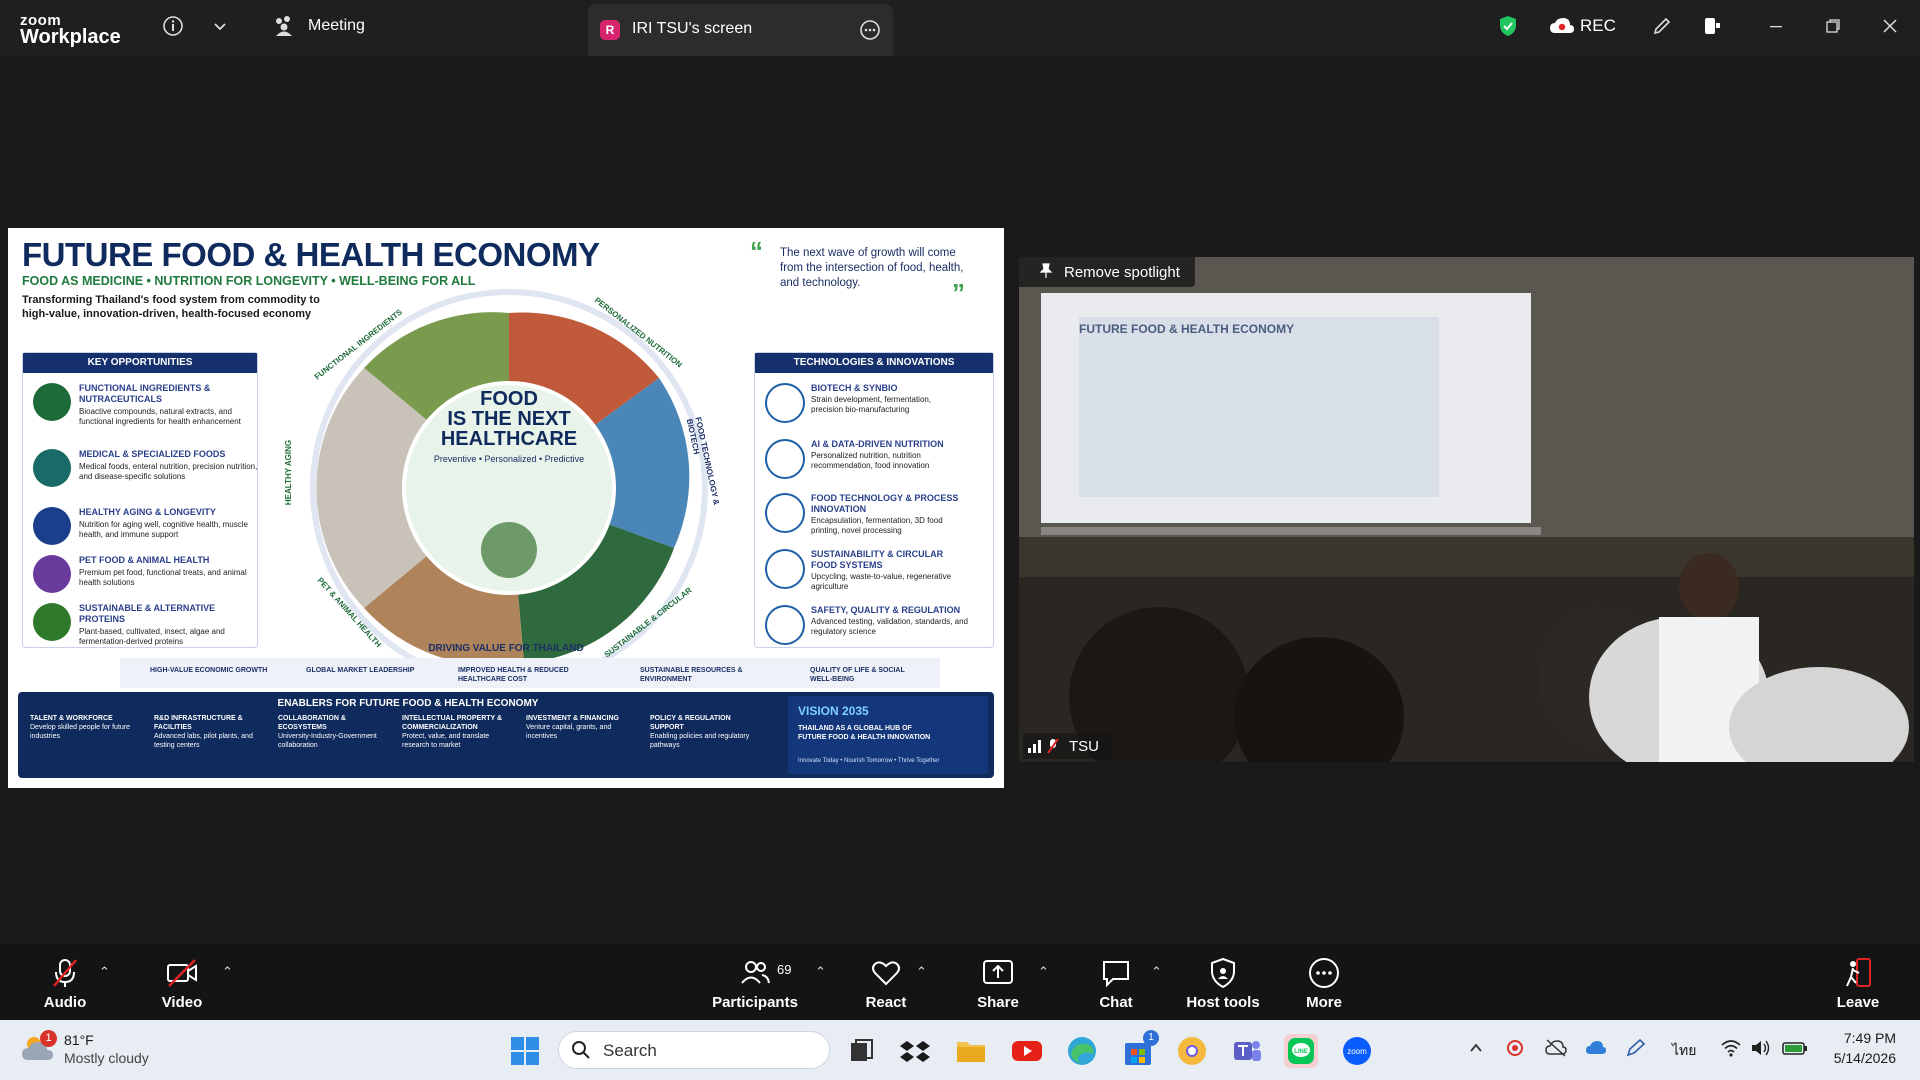 Image resolution: width=1920 pixels, height=1080 pixels. Describe the element at coordinates (921, 972) in the screenshot. I see `react-options-caret: ⌃` at that location.